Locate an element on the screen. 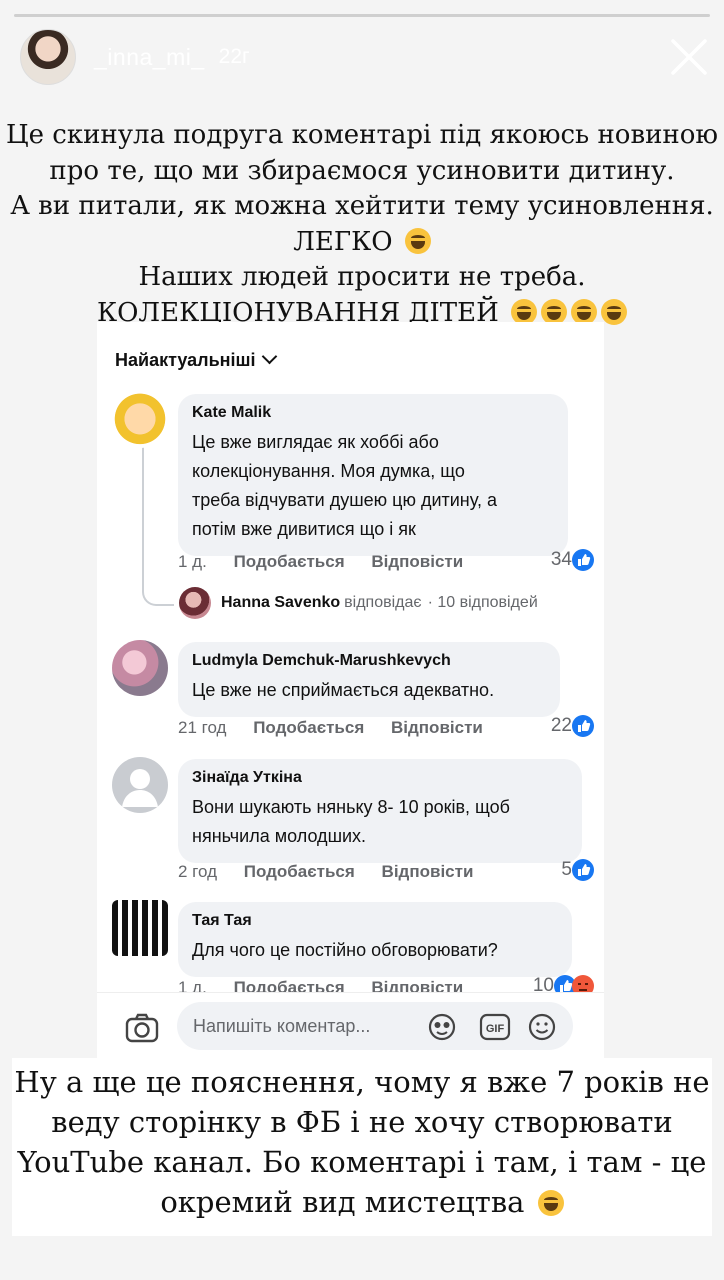 The image size is (724, 1280). close-icon is located at coordinates (689, 57).